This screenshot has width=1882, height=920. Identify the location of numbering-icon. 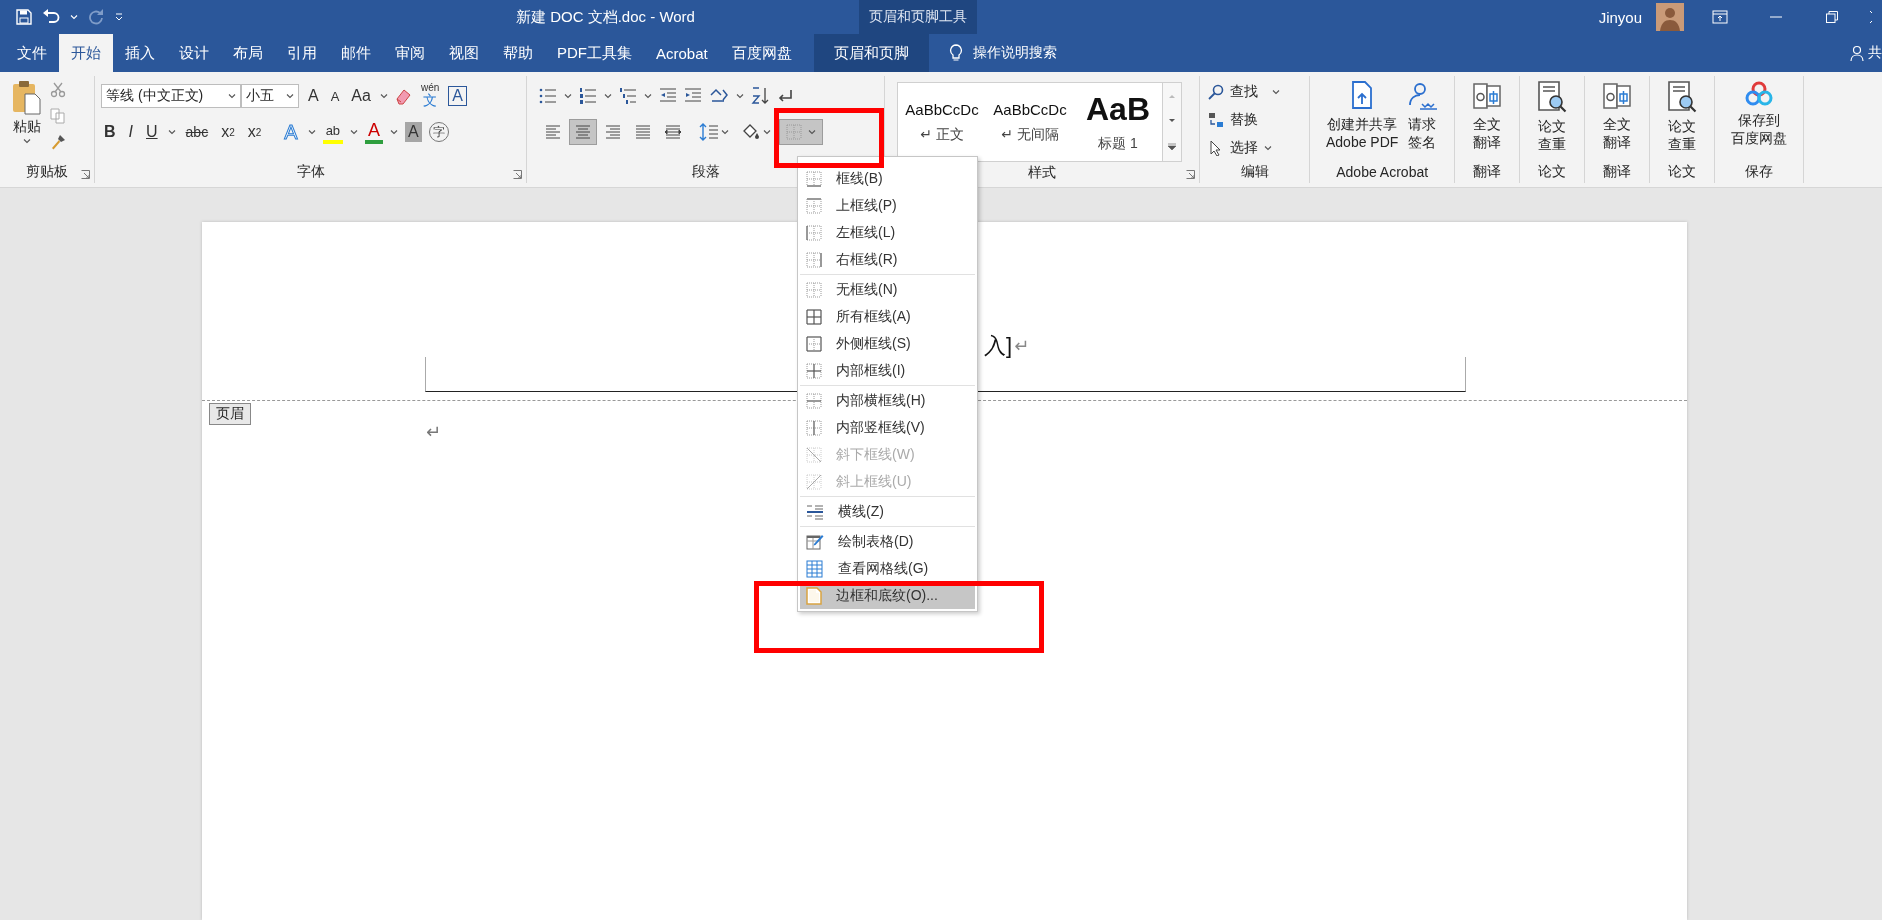
(588, 96).